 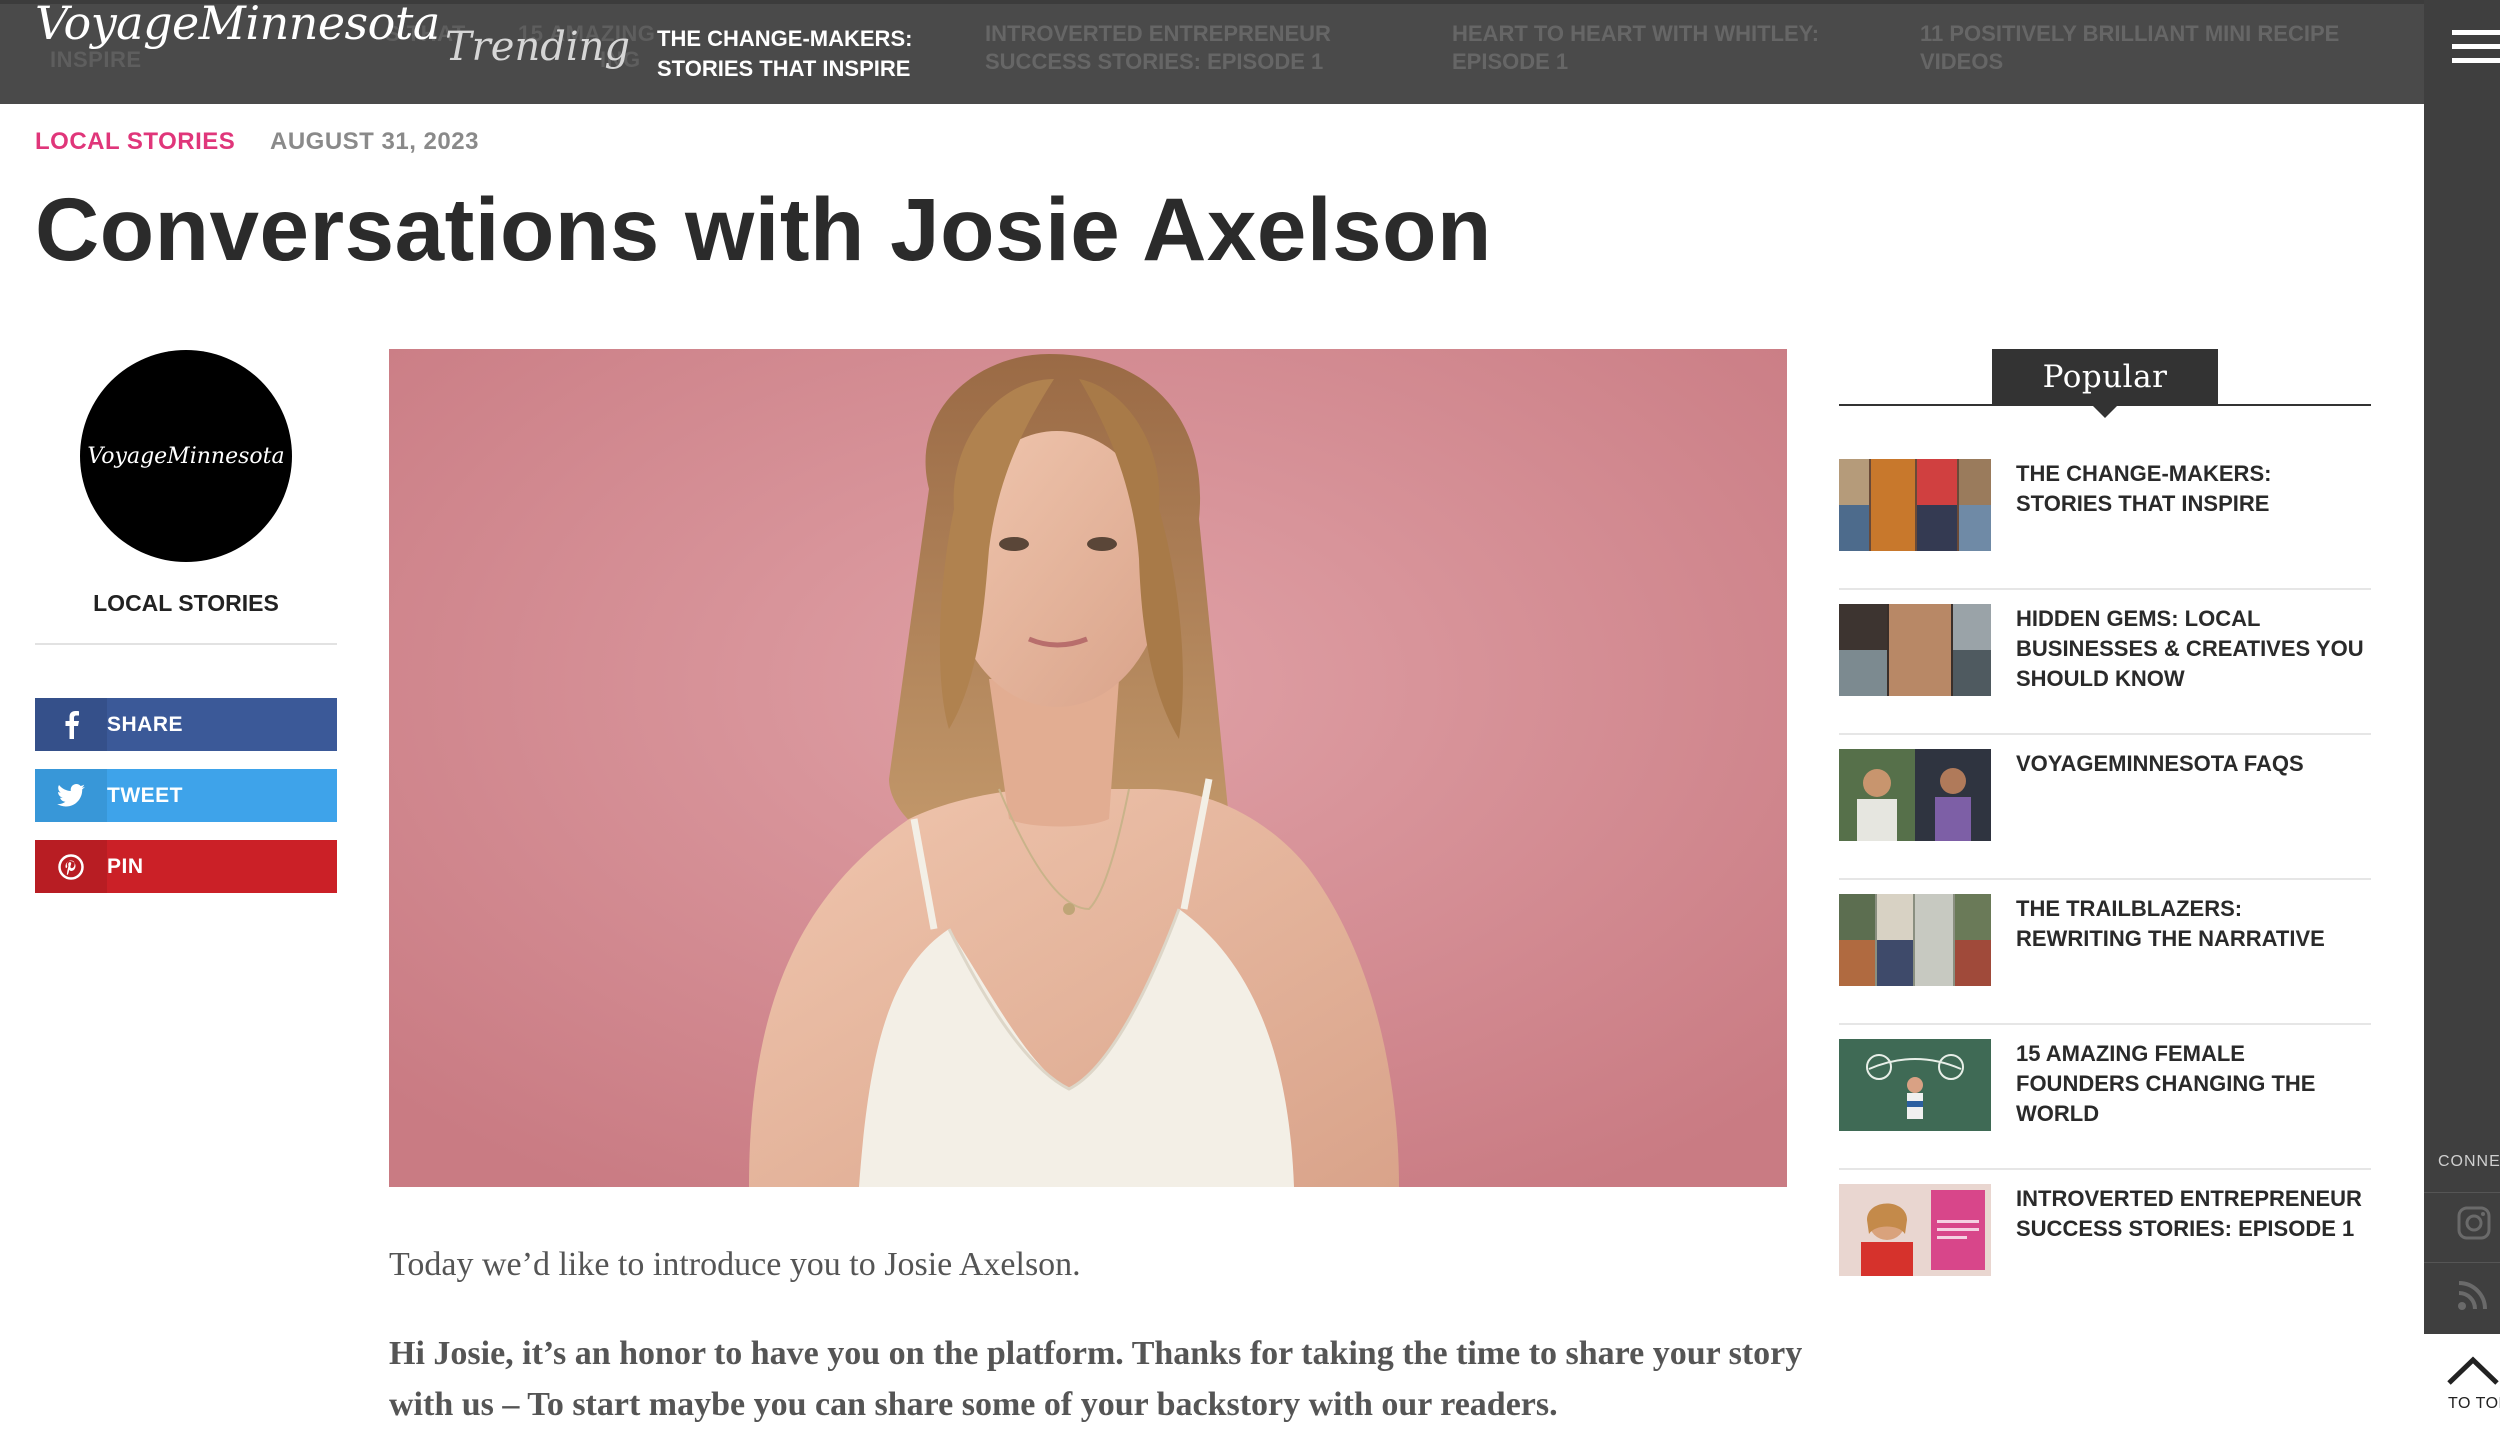 I want to click on ticker-ghost-text: Inspire, so click(x=96, y=59).